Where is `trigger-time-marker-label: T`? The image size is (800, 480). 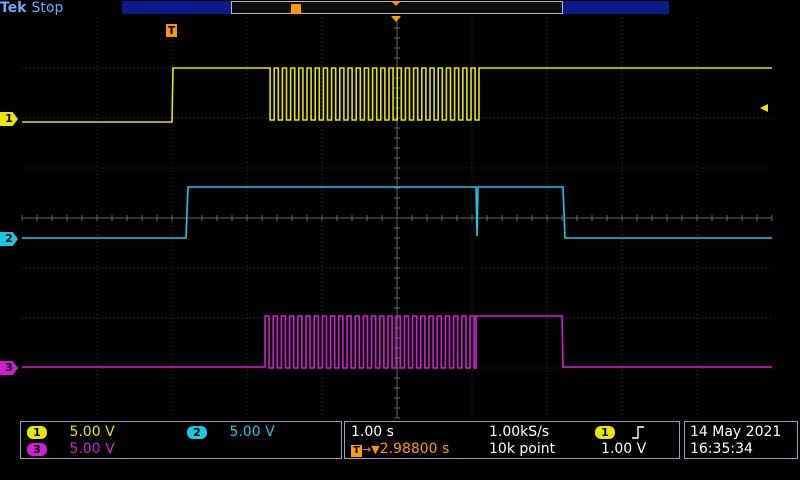 trigger-time-marker-label: T is located at coordinates (172, 30).